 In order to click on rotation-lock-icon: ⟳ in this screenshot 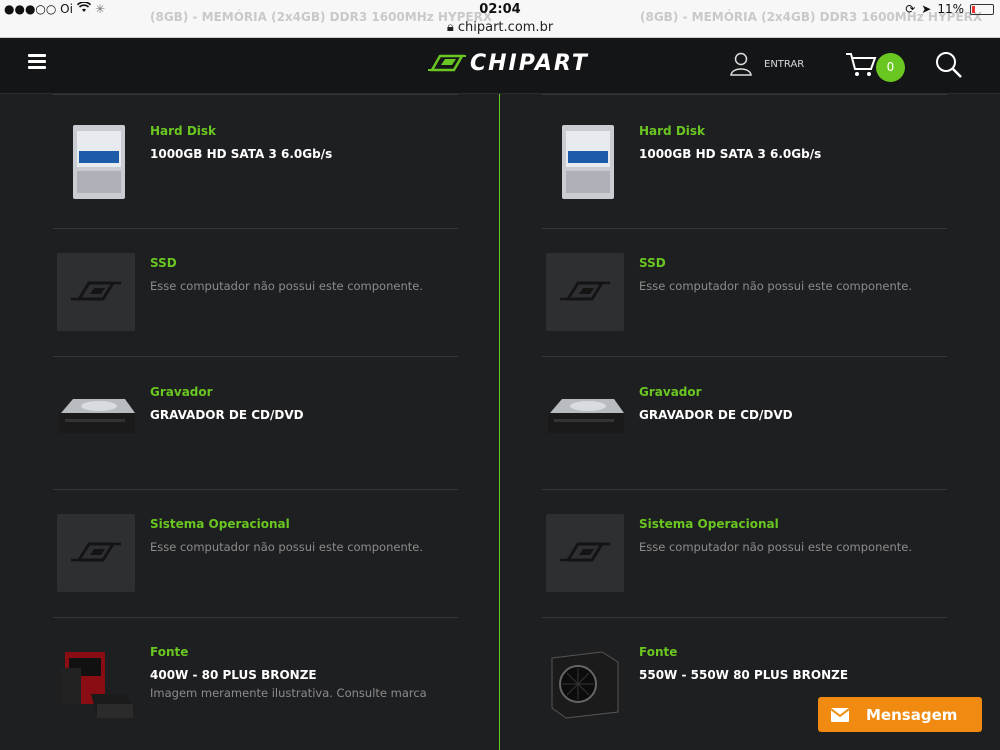, I will do `click(910, 9)`.